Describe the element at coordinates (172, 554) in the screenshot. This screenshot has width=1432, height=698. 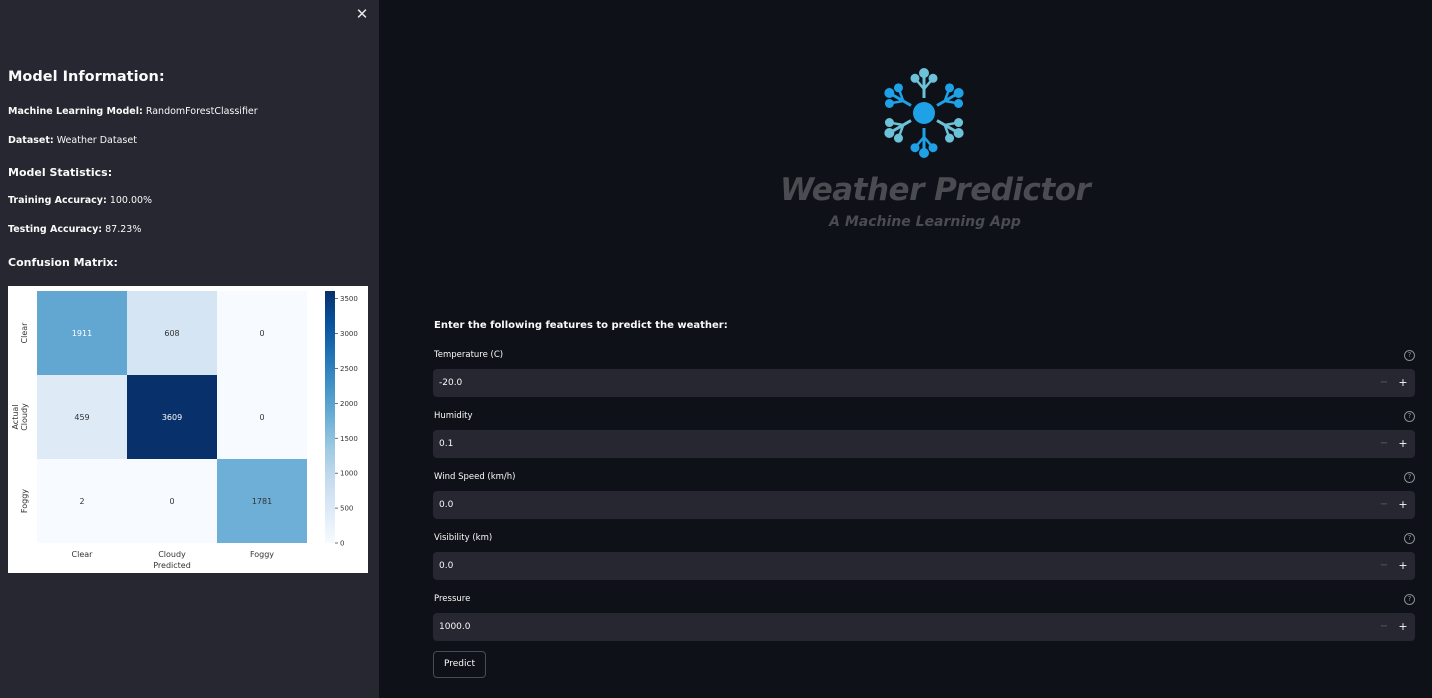
I see `x-tick-label: Cloudy` at that location.